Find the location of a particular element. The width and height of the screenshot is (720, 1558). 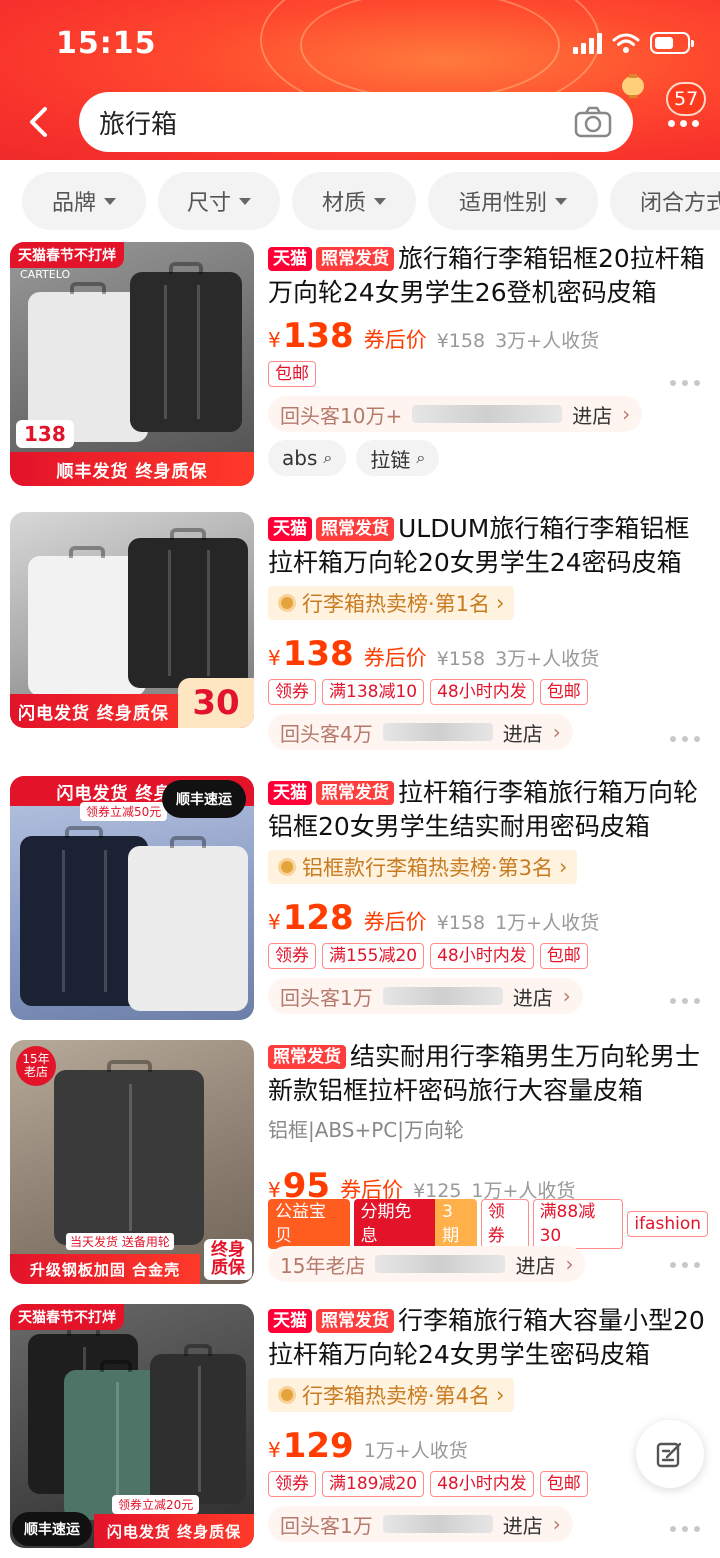

product-title: 天猫 照常发货 ULDUM旅行箱行李箱铝框拉杆箱万向轮20女男学生24密码皮箱 is located at coordinates (488, 546).